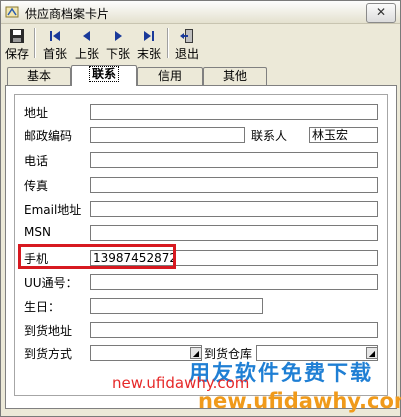  What do you see at coordinates (37, 232) in the screenshot?
I see `msn-label: MSN` at bounding box center [37, 232].